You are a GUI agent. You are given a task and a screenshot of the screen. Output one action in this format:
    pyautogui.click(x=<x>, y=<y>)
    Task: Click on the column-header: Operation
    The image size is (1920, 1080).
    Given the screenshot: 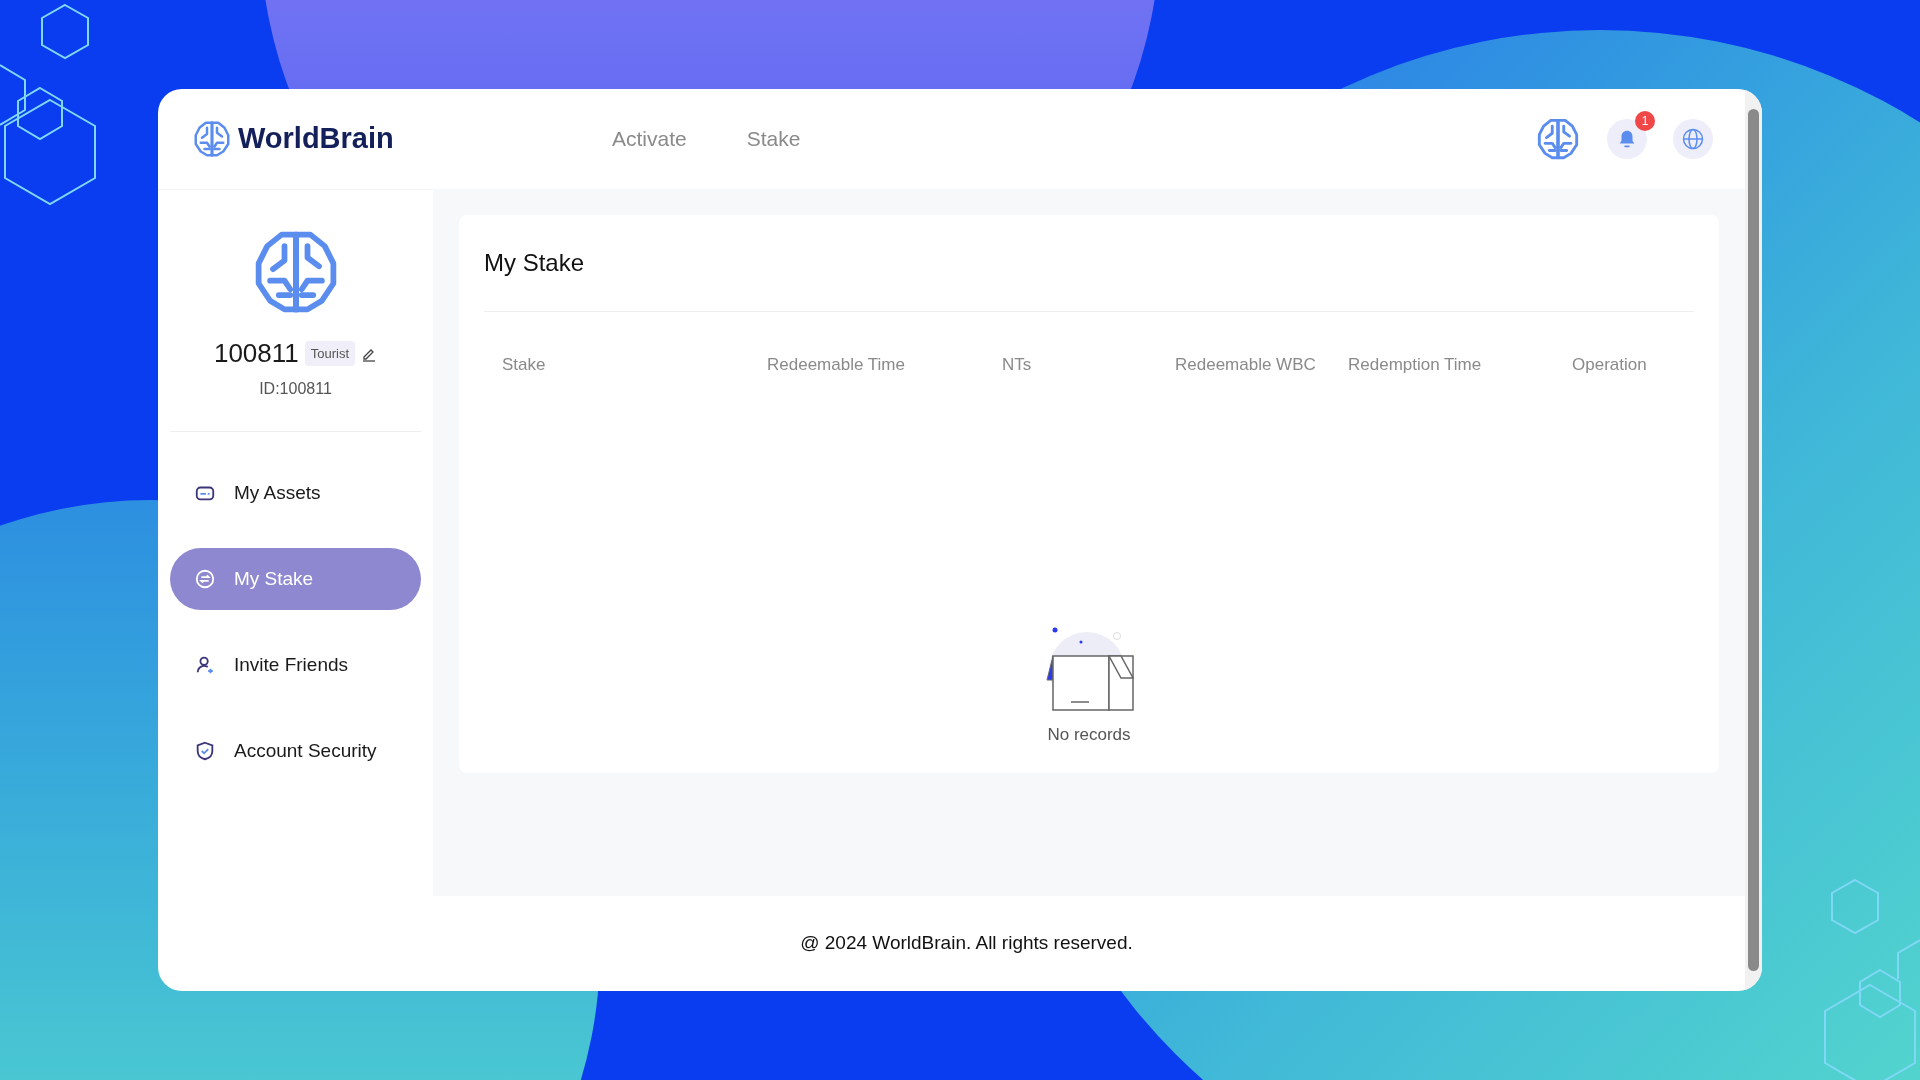 What is the action you would take?
    pyautogui.click(x=1610, y=365)
    